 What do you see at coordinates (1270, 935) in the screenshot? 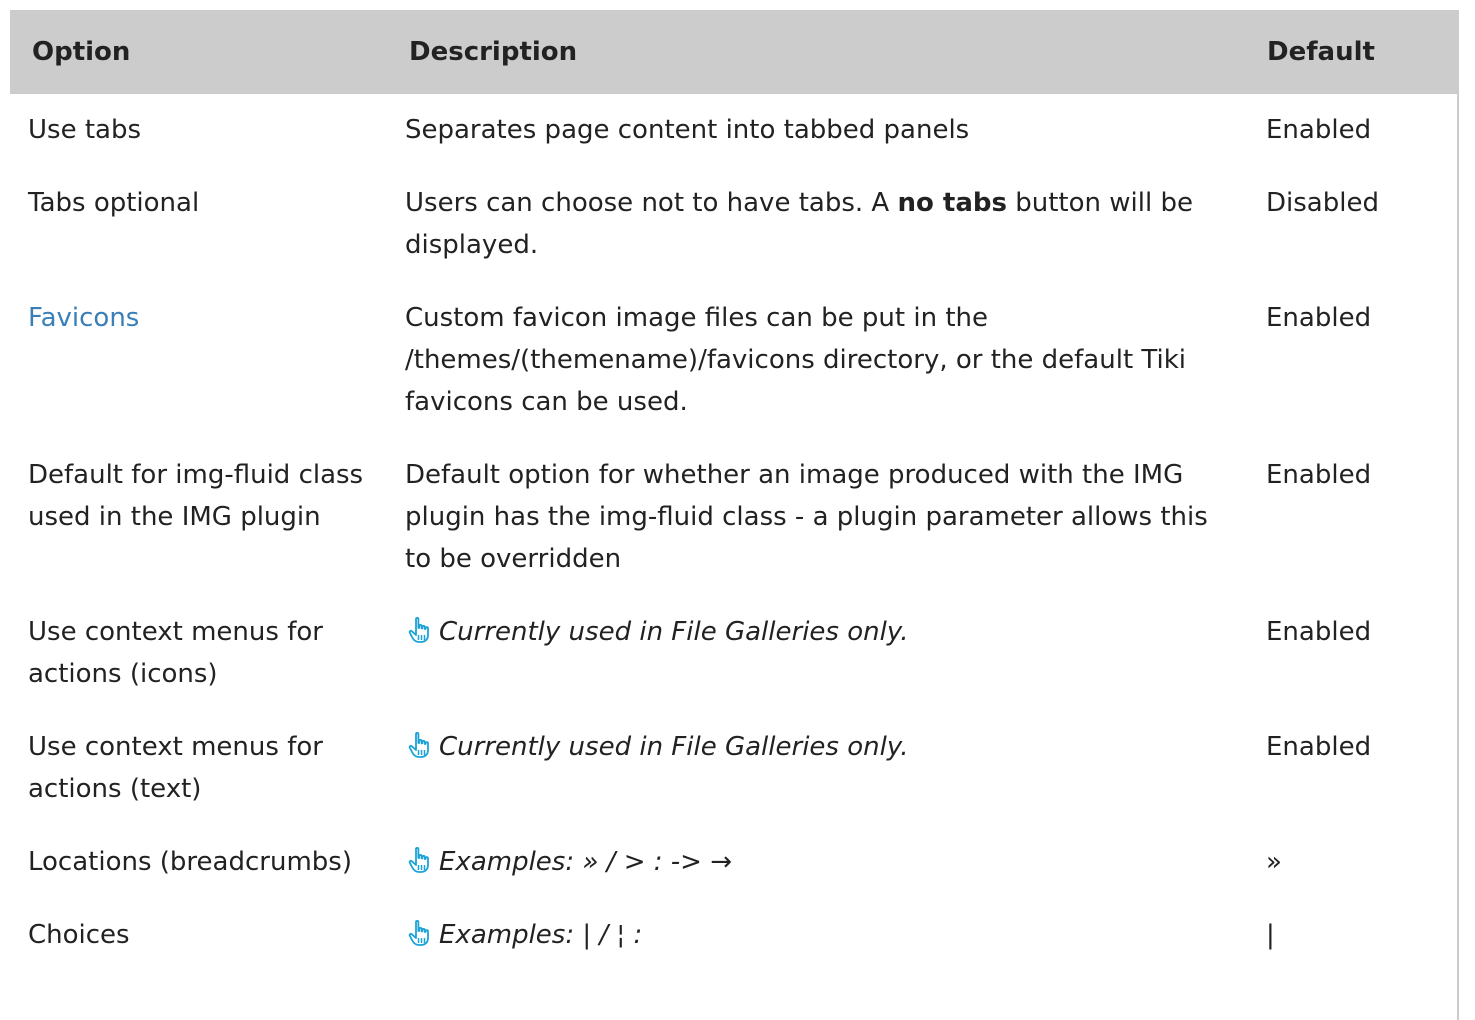
I see `default-cell: |` at bounding box center [1270, 935].